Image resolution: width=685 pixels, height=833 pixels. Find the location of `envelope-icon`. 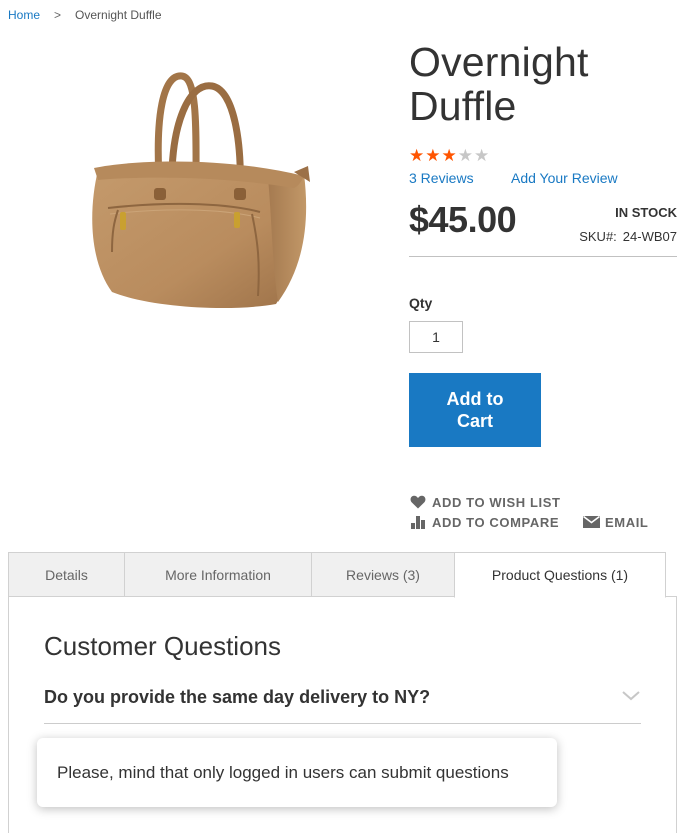

envelope-icon is located at coordinates (591, 522).